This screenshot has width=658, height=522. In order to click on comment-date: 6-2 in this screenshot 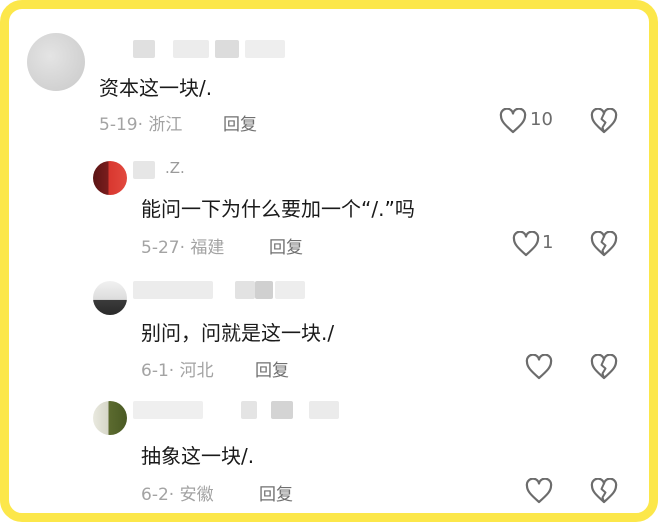, I will do `click(155, 495)`.